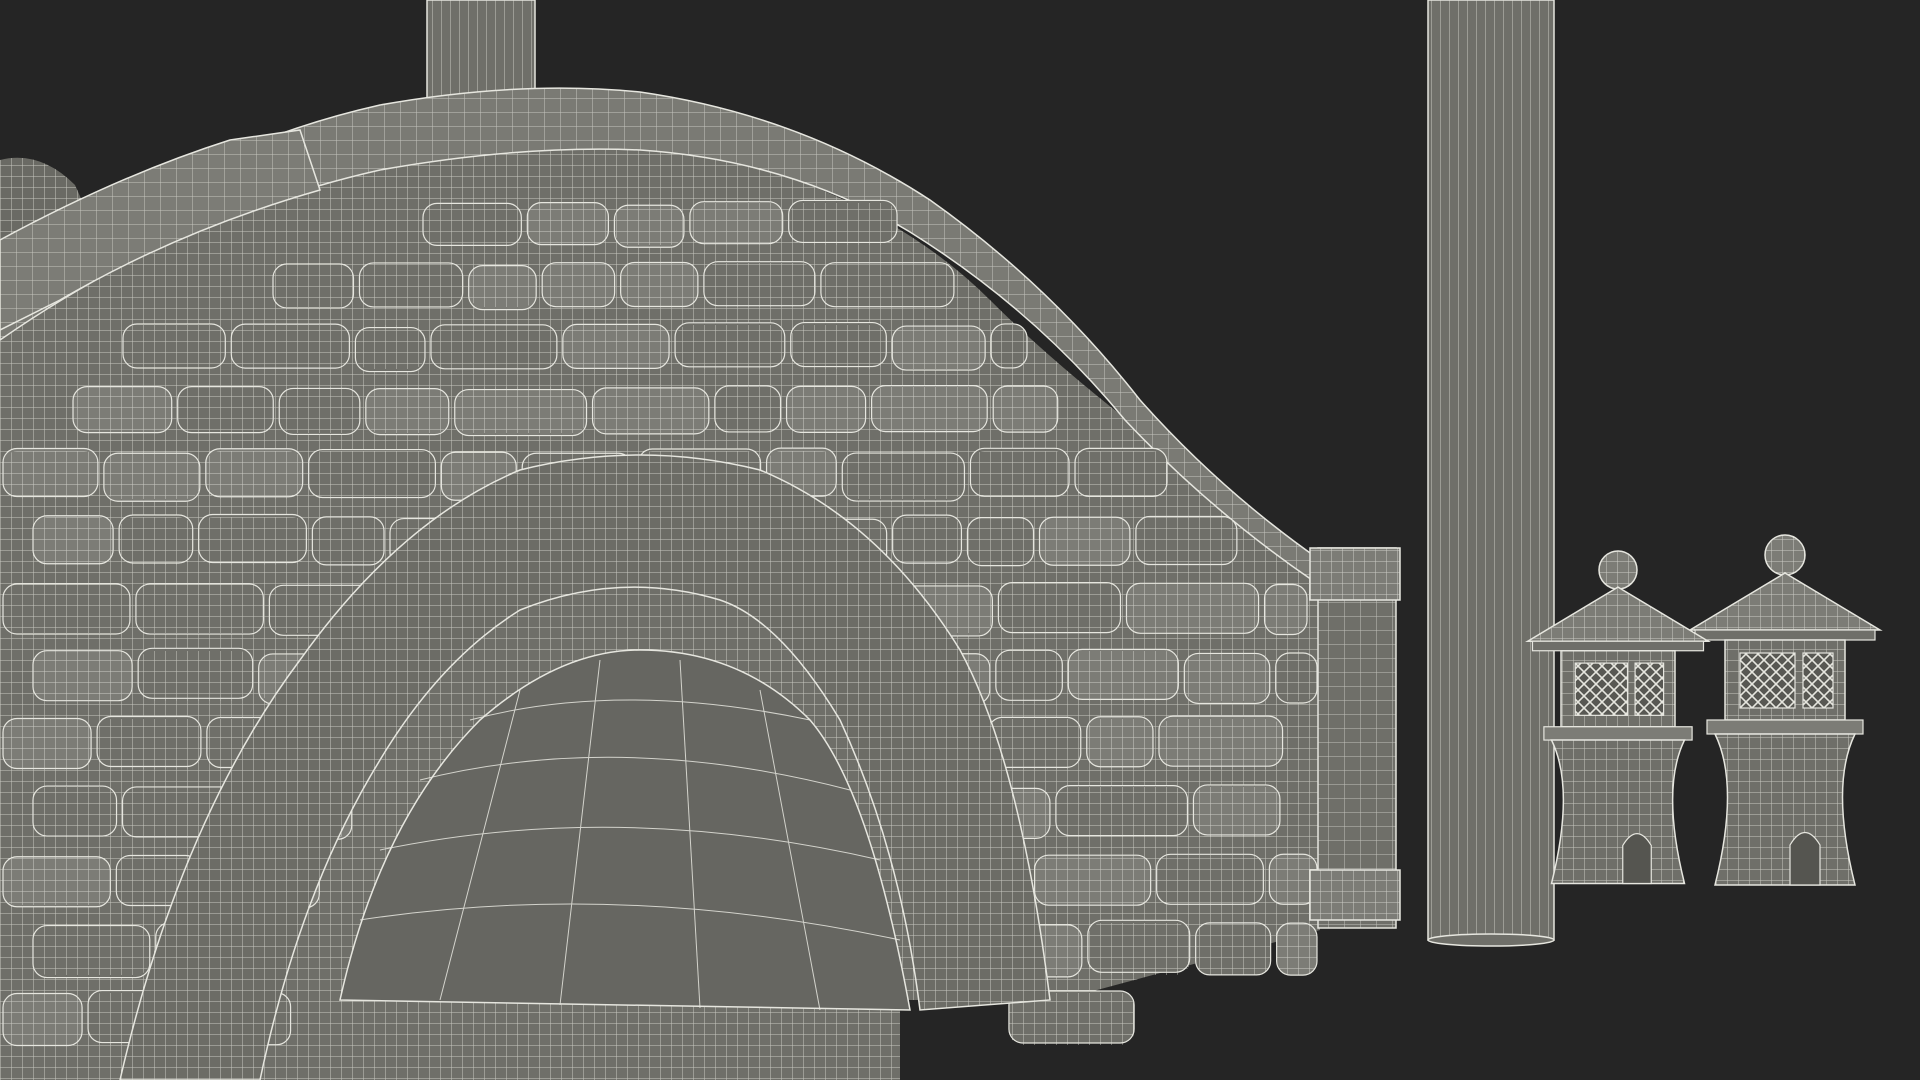 The width and height of the screenshot is (1920, 1080). I want to click on wooden-post, so click(1491, 473).